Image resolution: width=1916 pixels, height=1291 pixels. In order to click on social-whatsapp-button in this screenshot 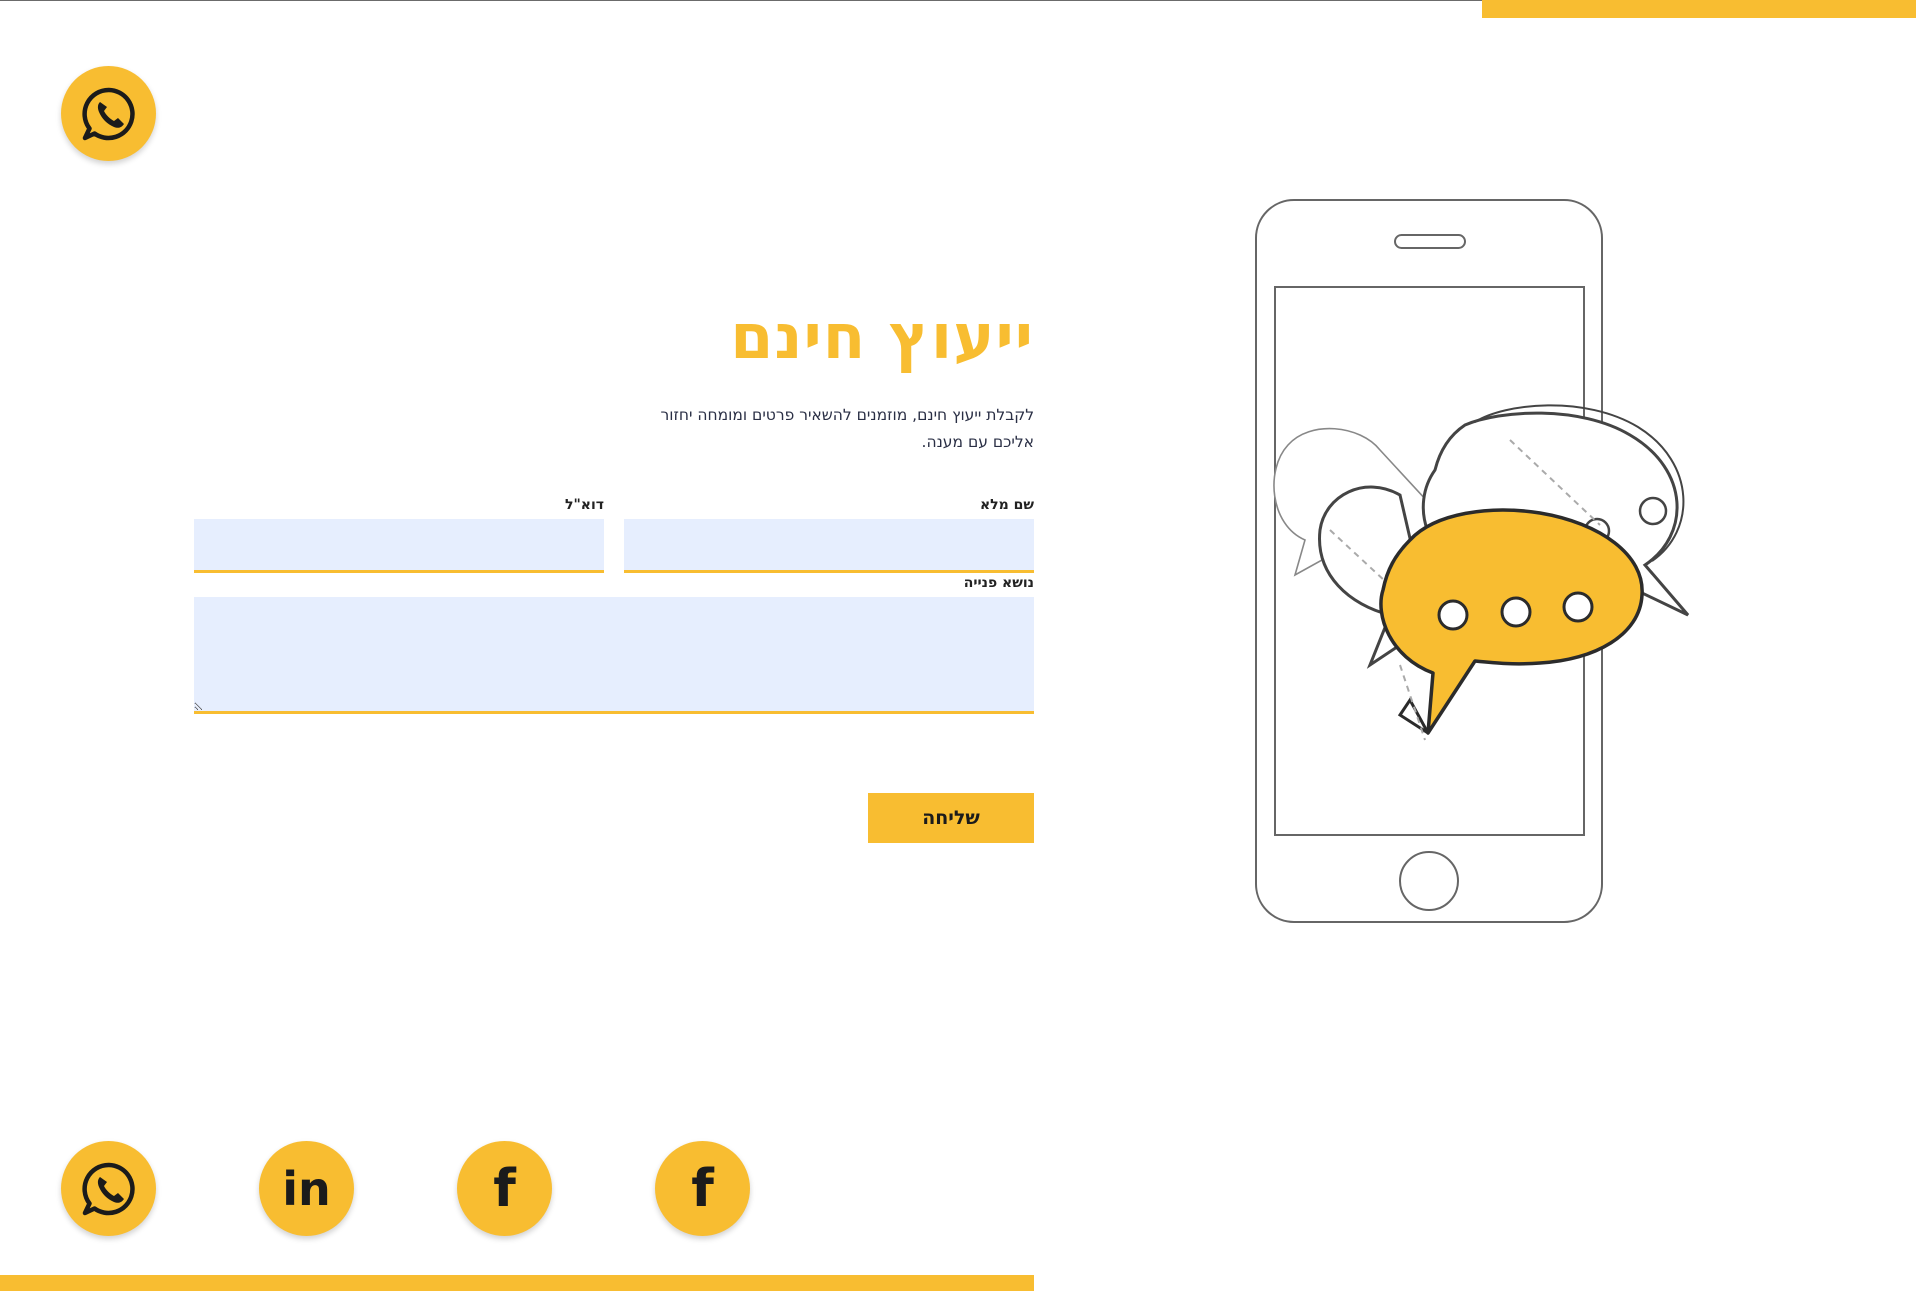, I will do `click(108, 1188)`.